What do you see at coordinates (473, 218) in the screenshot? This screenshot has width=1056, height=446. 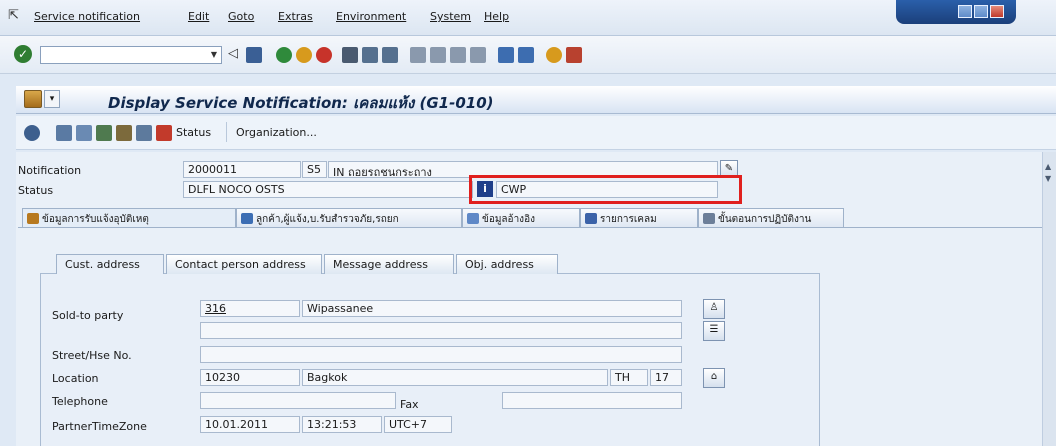 I see `reference-icon` at bounding box center [473, 218].